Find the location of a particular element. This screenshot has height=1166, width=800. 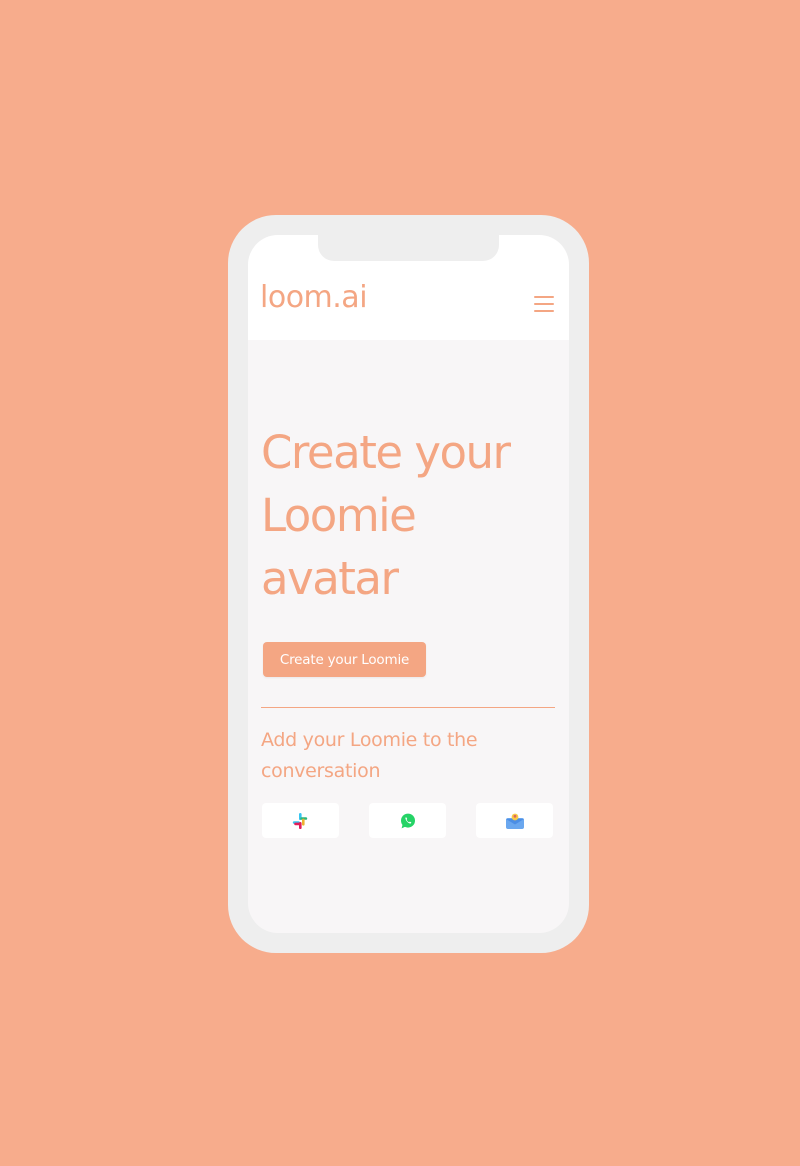

create-loomie-button: Create your Loomie is located at coordinates (344, 659).